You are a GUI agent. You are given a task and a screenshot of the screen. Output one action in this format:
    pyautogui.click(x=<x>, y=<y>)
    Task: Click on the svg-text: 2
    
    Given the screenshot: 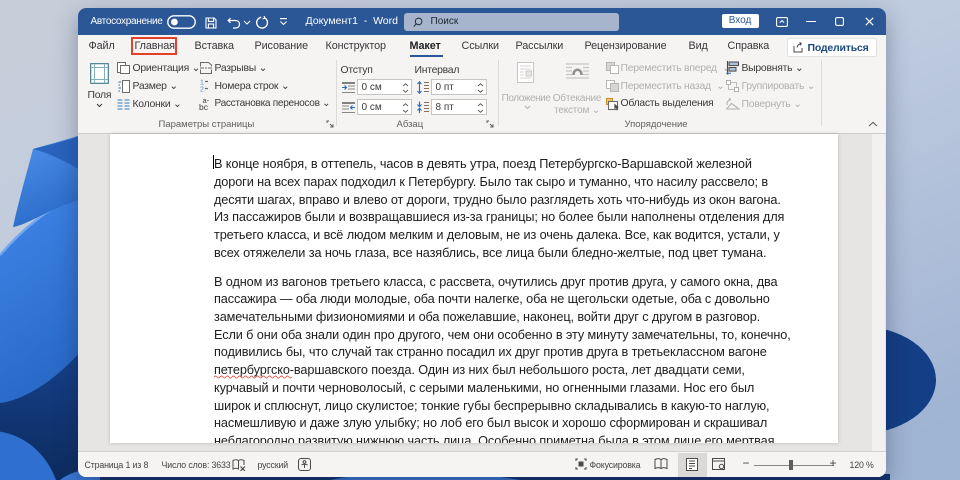 What is the action you would take?
    pyautogui.click(x=202, y=90)
    